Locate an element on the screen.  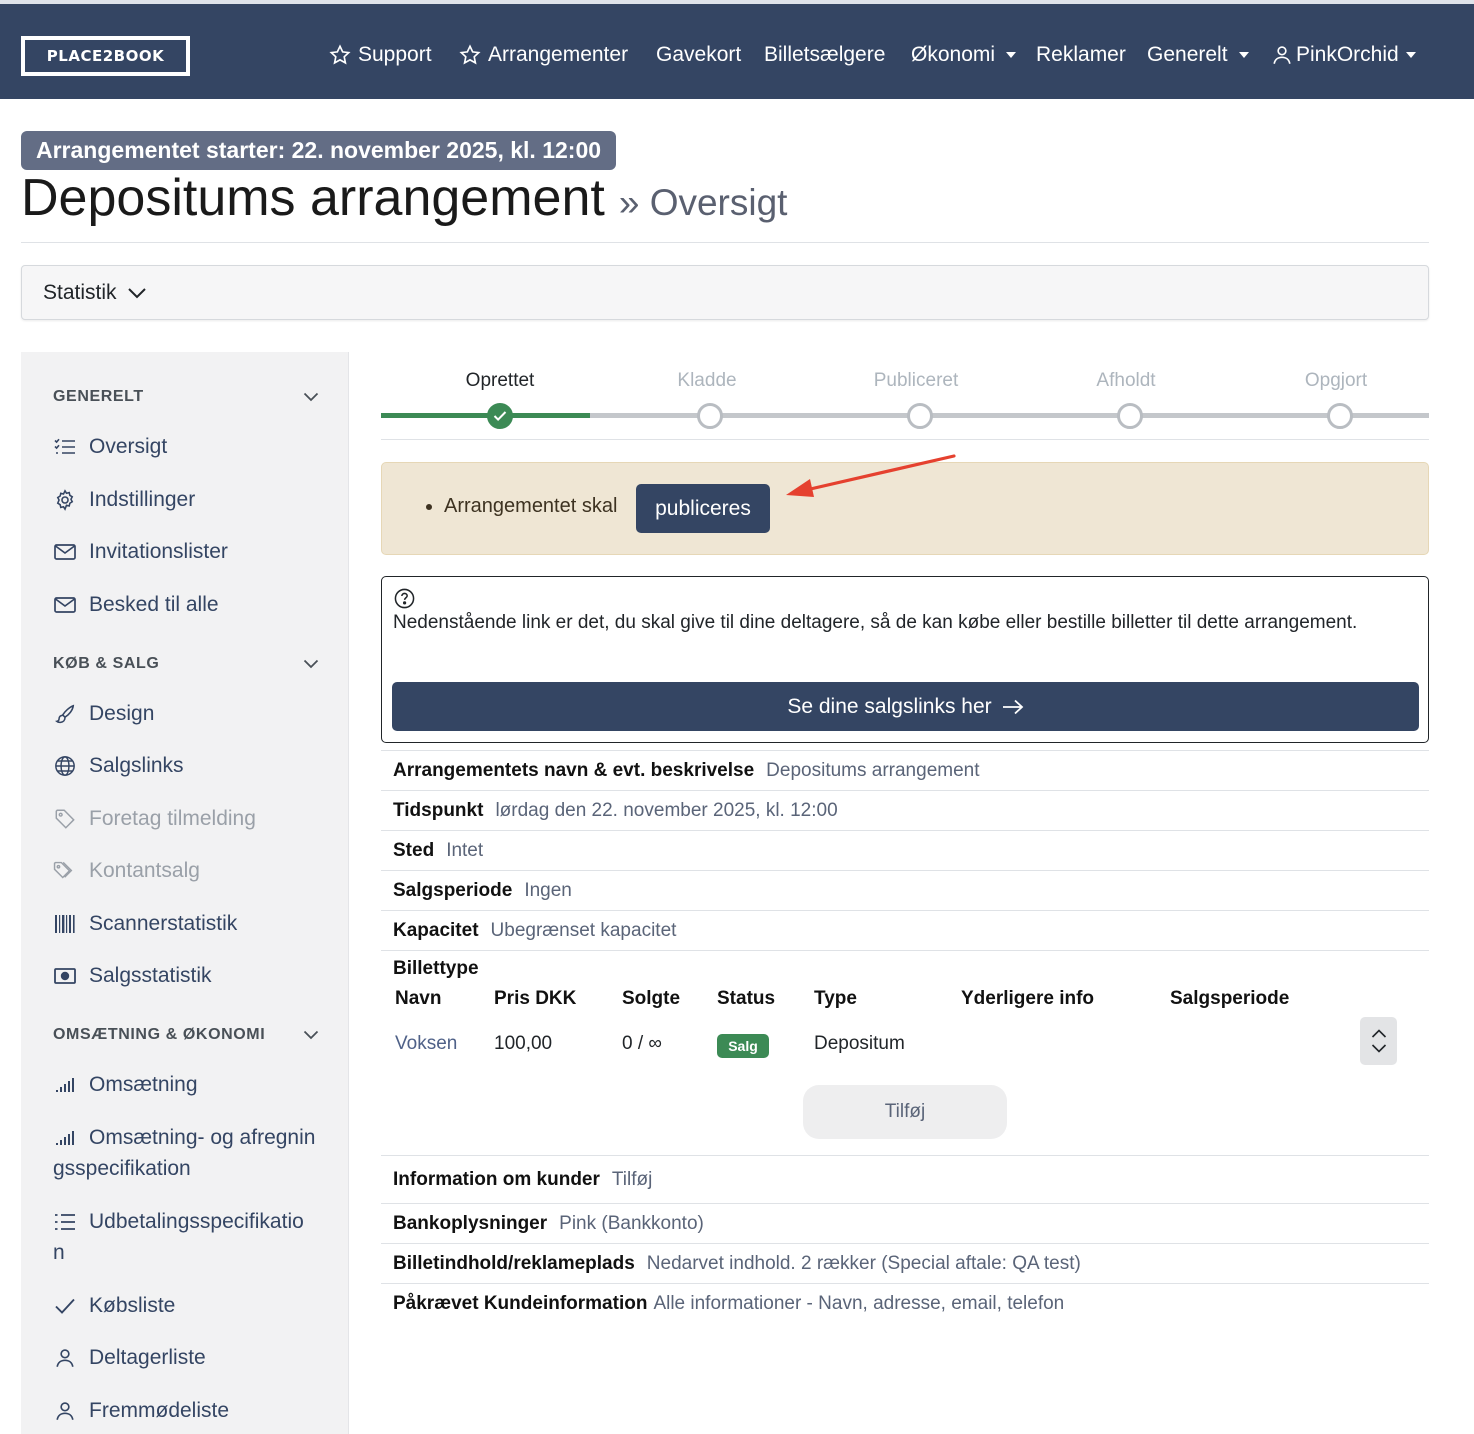
detail-value-sted: Intet is located at coordinates (464, 851).